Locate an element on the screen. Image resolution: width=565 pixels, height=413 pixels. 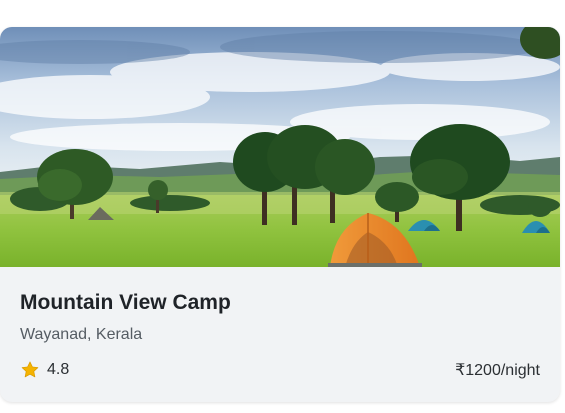
camp-price: ₹1200/night is located at coordinates (497, 370).